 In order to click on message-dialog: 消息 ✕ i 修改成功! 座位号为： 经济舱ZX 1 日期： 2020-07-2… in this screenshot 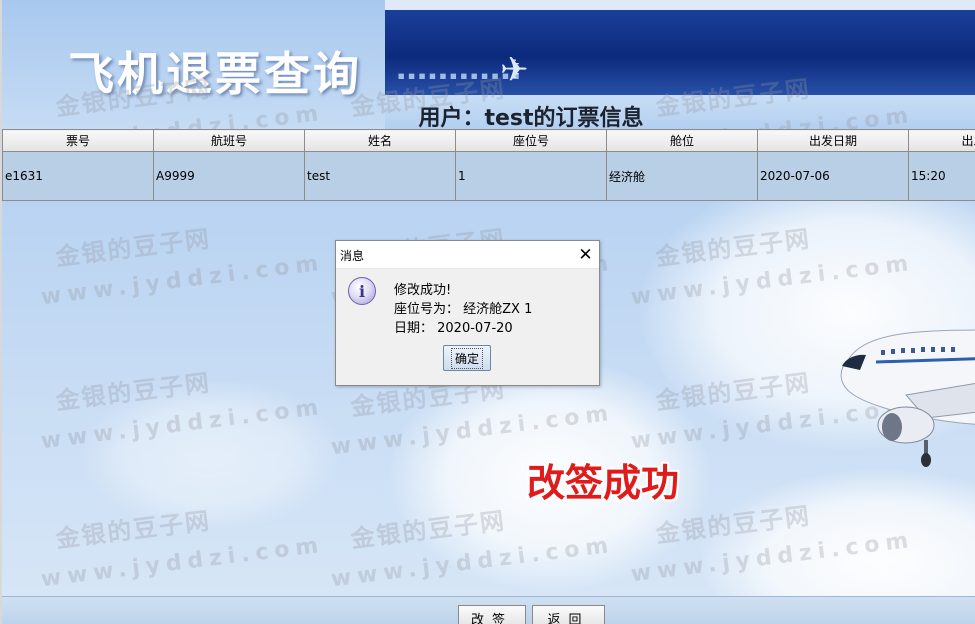, I will do `click(467, 313)`.